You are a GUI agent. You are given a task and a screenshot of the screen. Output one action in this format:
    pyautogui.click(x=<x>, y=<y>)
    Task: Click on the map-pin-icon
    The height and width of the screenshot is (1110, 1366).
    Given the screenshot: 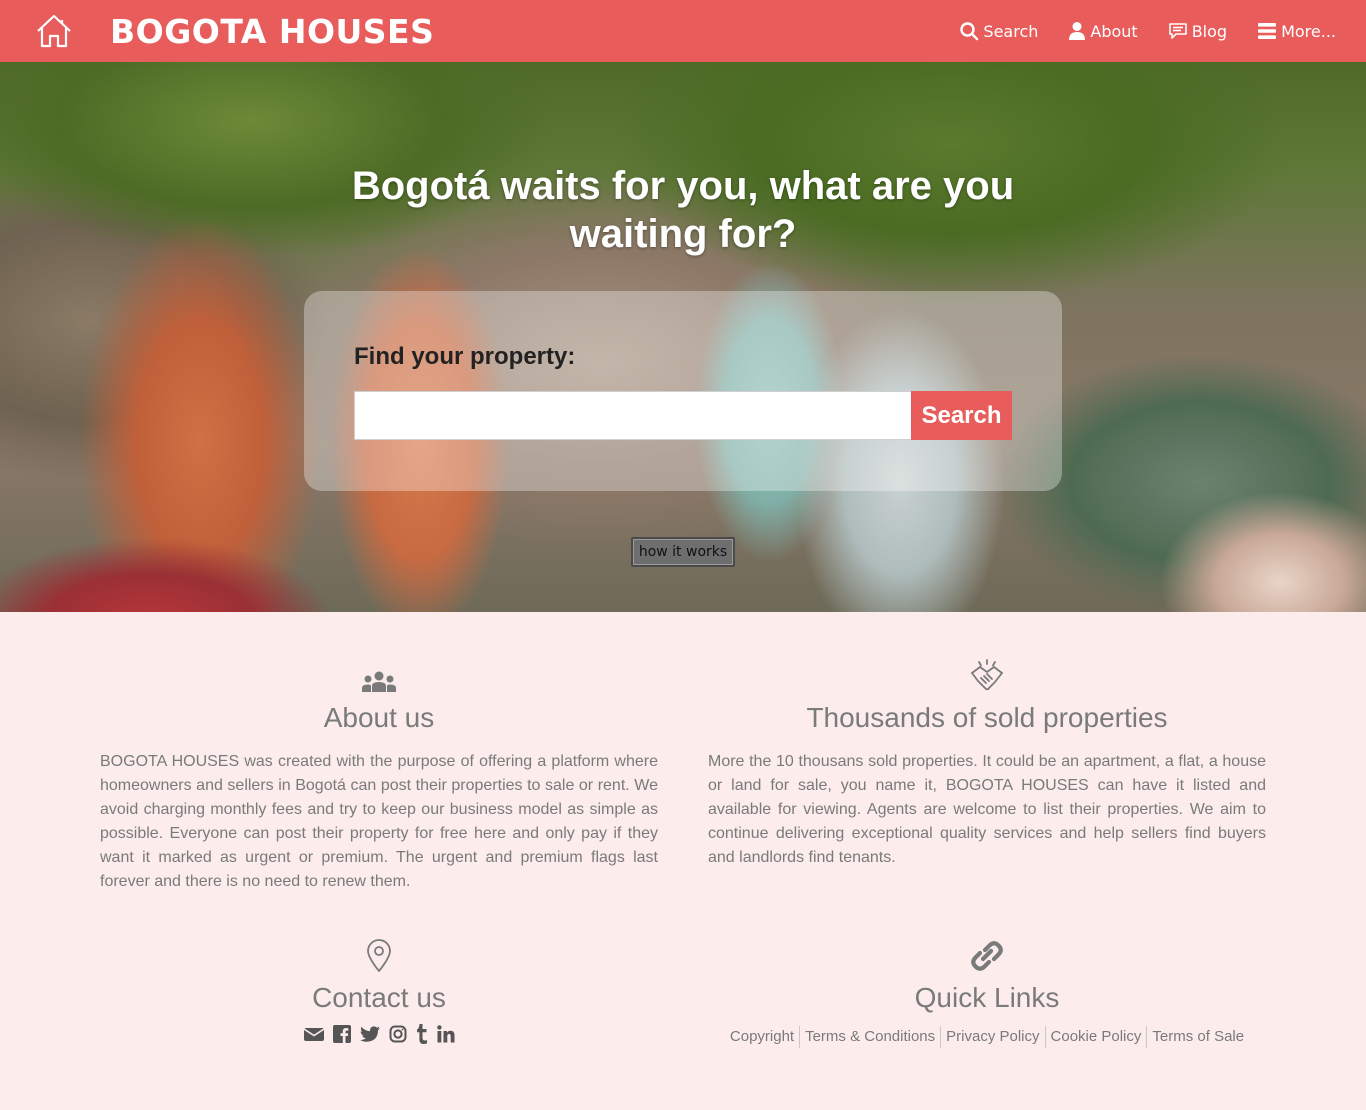 What is the action you would take?
    pyautogui.click(x=379, y=958)
    